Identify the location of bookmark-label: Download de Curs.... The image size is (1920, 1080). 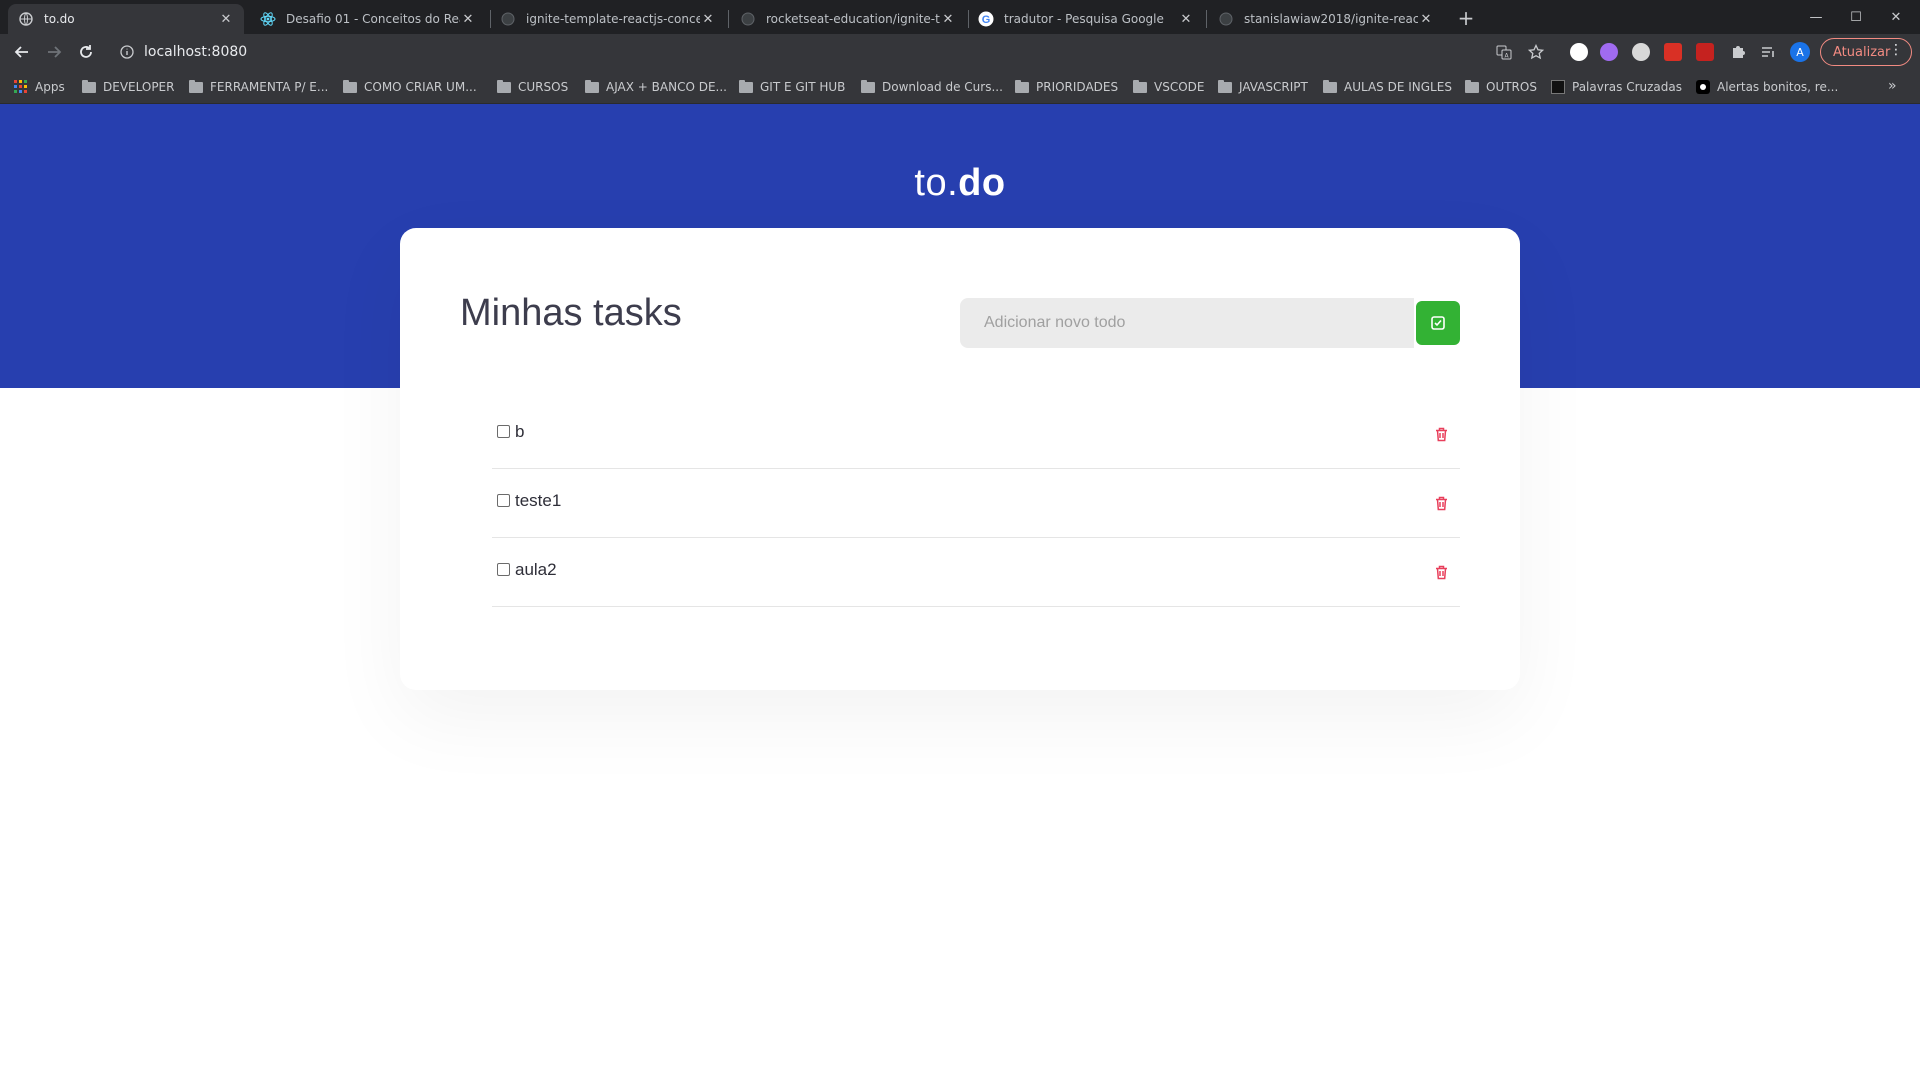
(942, 87).